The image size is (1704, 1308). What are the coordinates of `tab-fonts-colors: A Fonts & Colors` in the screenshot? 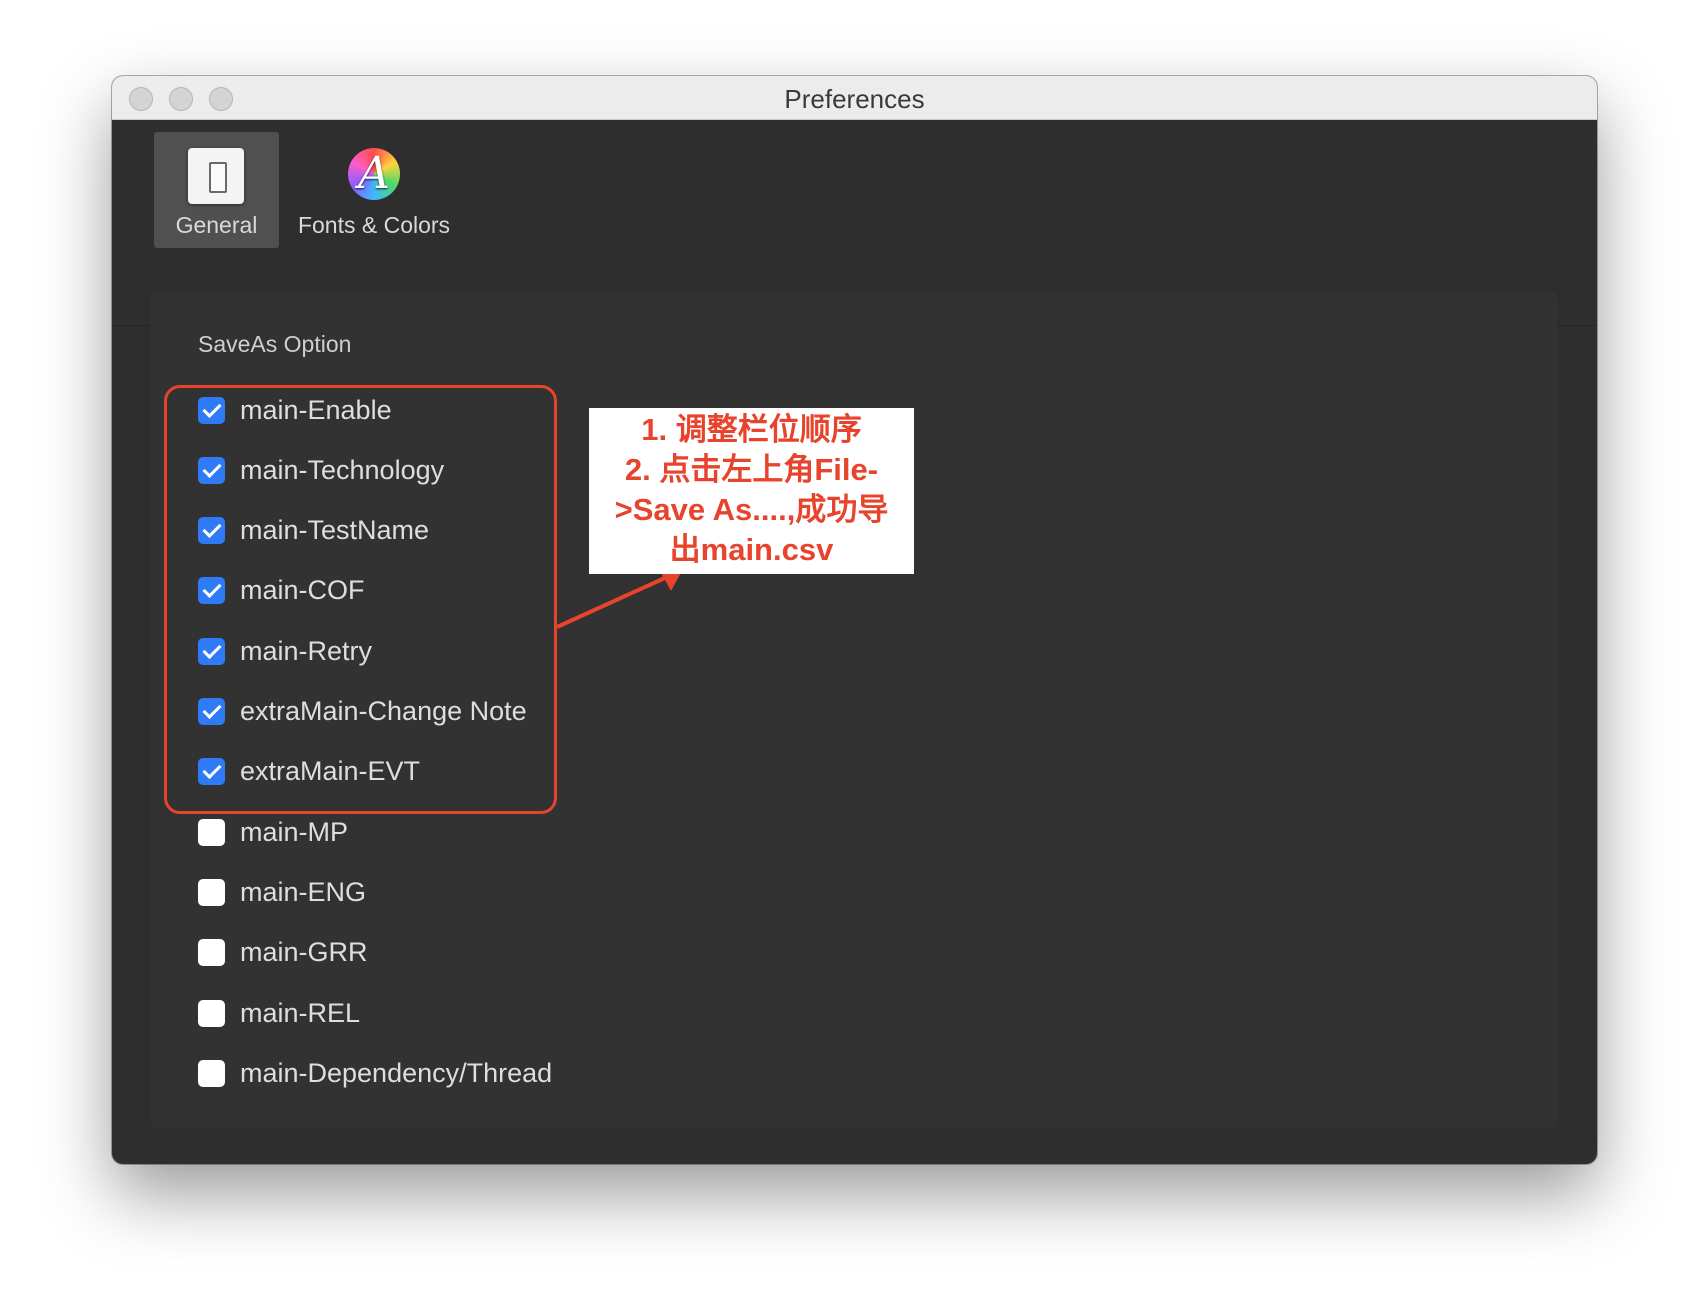 It's located at (374, 190).